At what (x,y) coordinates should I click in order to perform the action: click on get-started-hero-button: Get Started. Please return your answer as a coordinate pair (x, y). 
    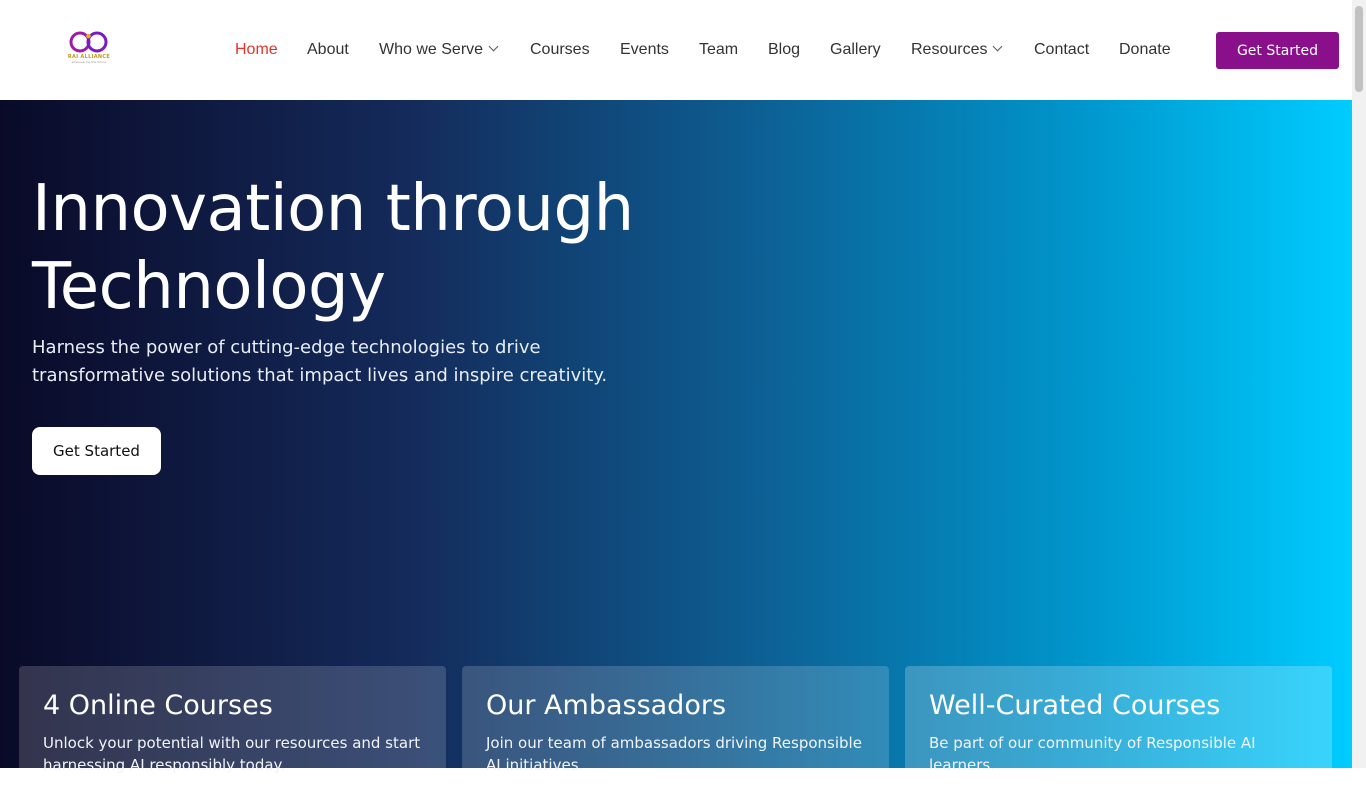
    Looking at the image, I should click on (96, 451).